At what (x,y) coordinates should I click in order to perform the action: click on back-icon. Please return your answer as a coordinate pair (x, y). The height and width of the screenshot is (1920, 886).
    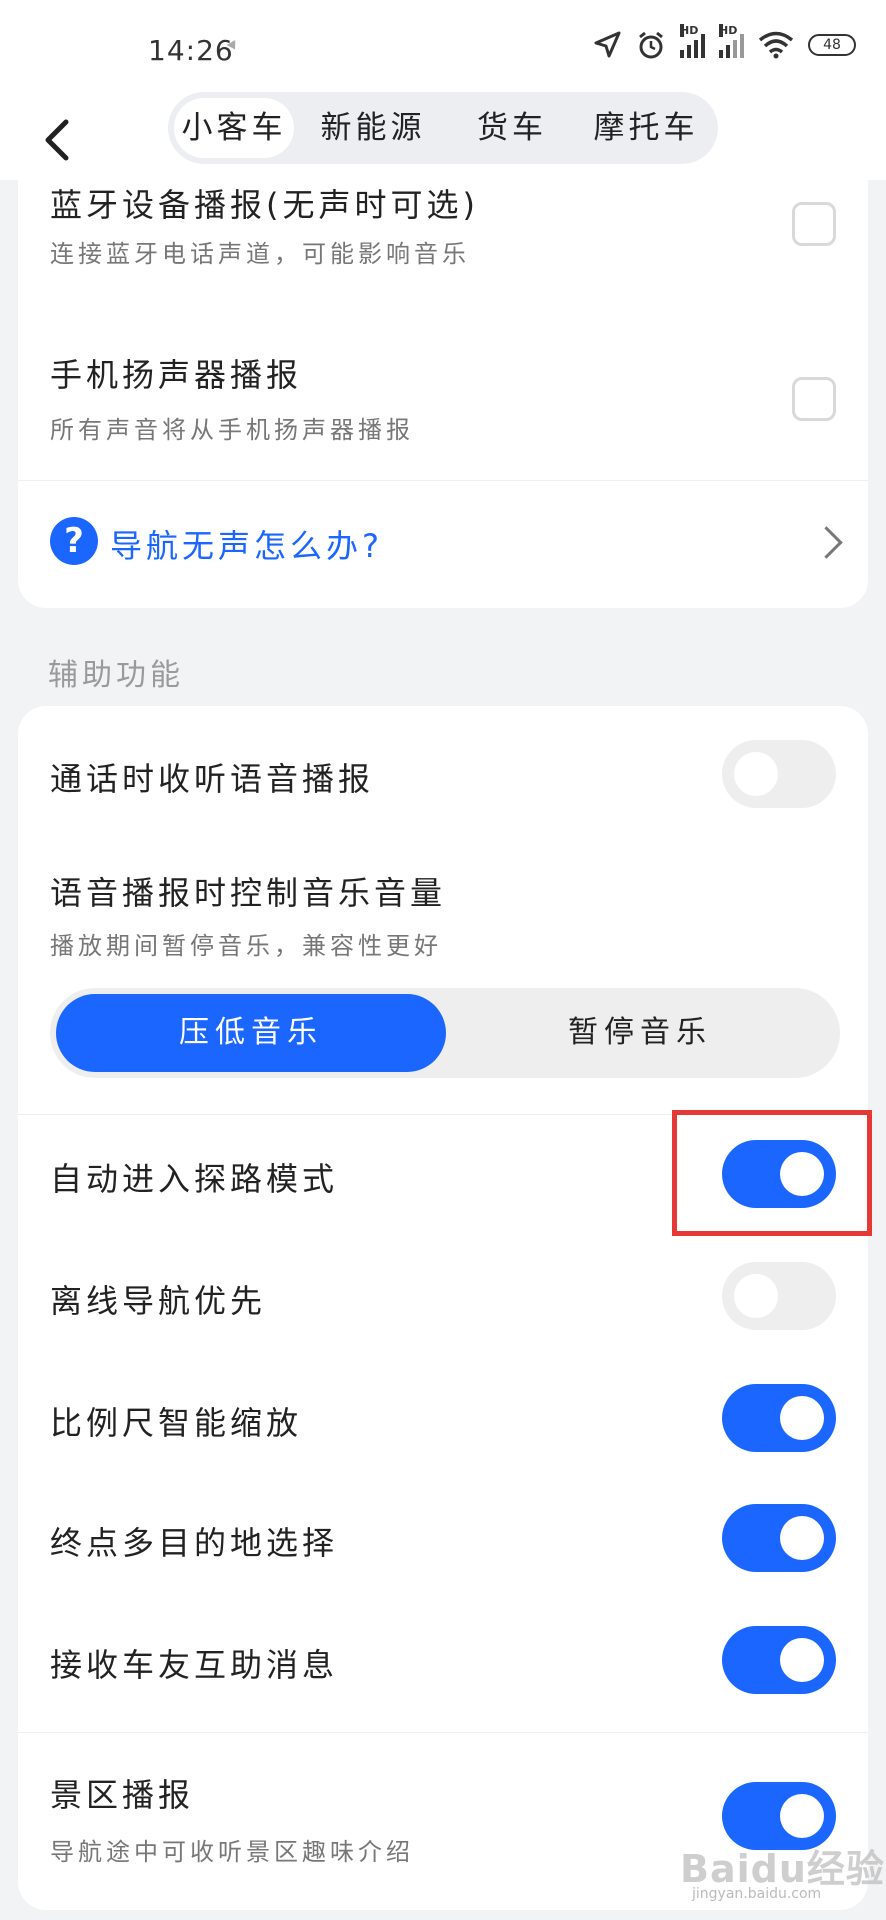
    Looking at the image, I should click on (60, 140).